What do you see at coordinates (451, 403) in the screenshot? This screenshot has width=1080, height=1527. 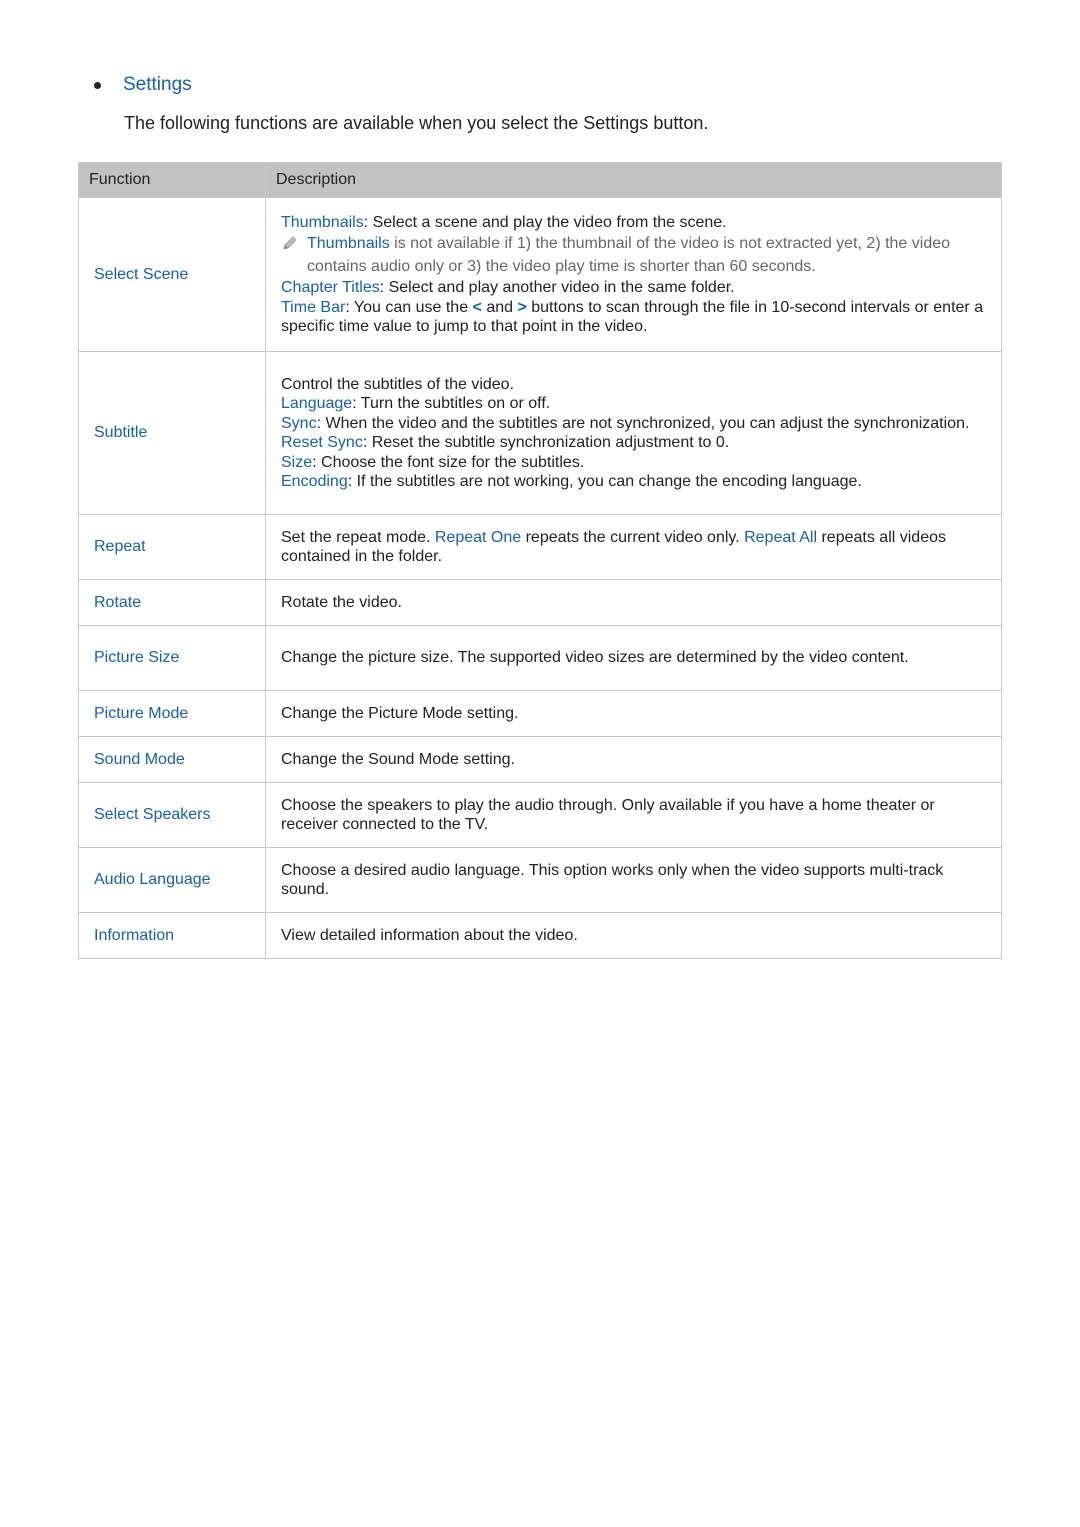 I see `desc-text: : Turn the subtitles on or off.` at bounding box center [451, 403].